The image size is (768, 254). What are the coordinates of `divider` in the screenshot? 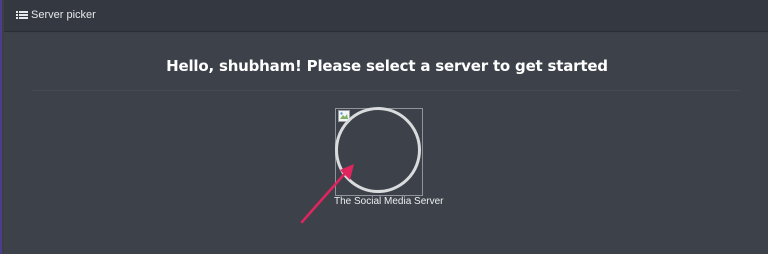 It's located at (386, 90).